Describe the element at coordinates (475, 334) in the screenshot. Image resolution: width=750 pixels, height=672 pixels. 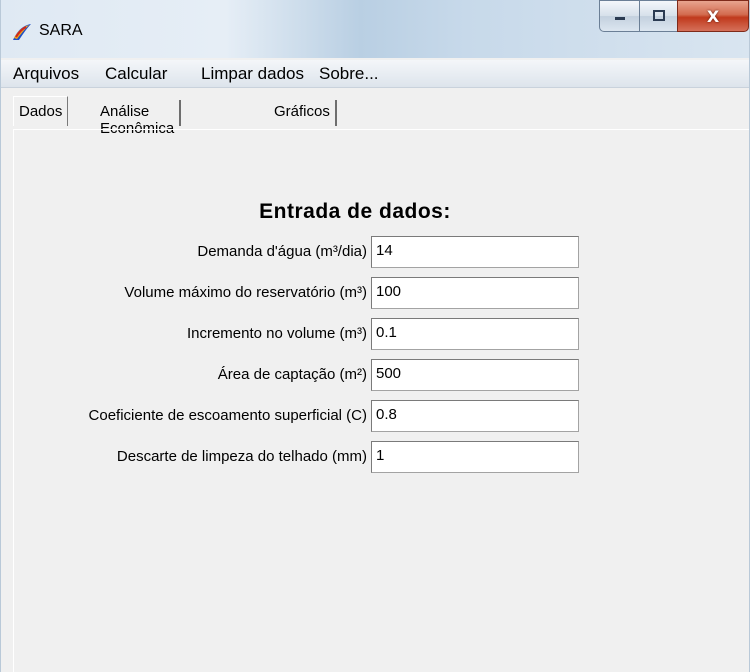
I see `input-incremento: 0.1` at that location.